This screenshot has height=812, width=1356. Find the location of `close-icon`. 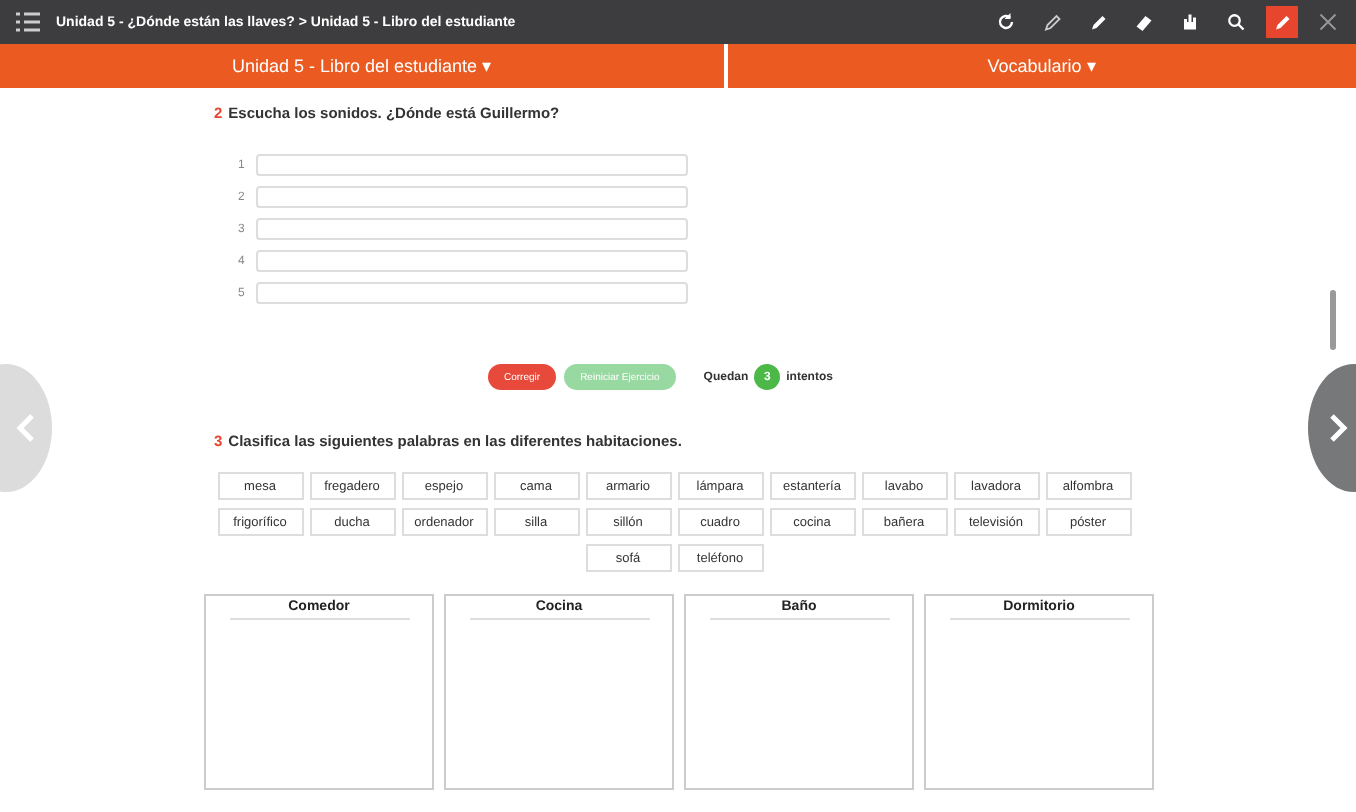

close-icon is located at coordinates (1328, 22).